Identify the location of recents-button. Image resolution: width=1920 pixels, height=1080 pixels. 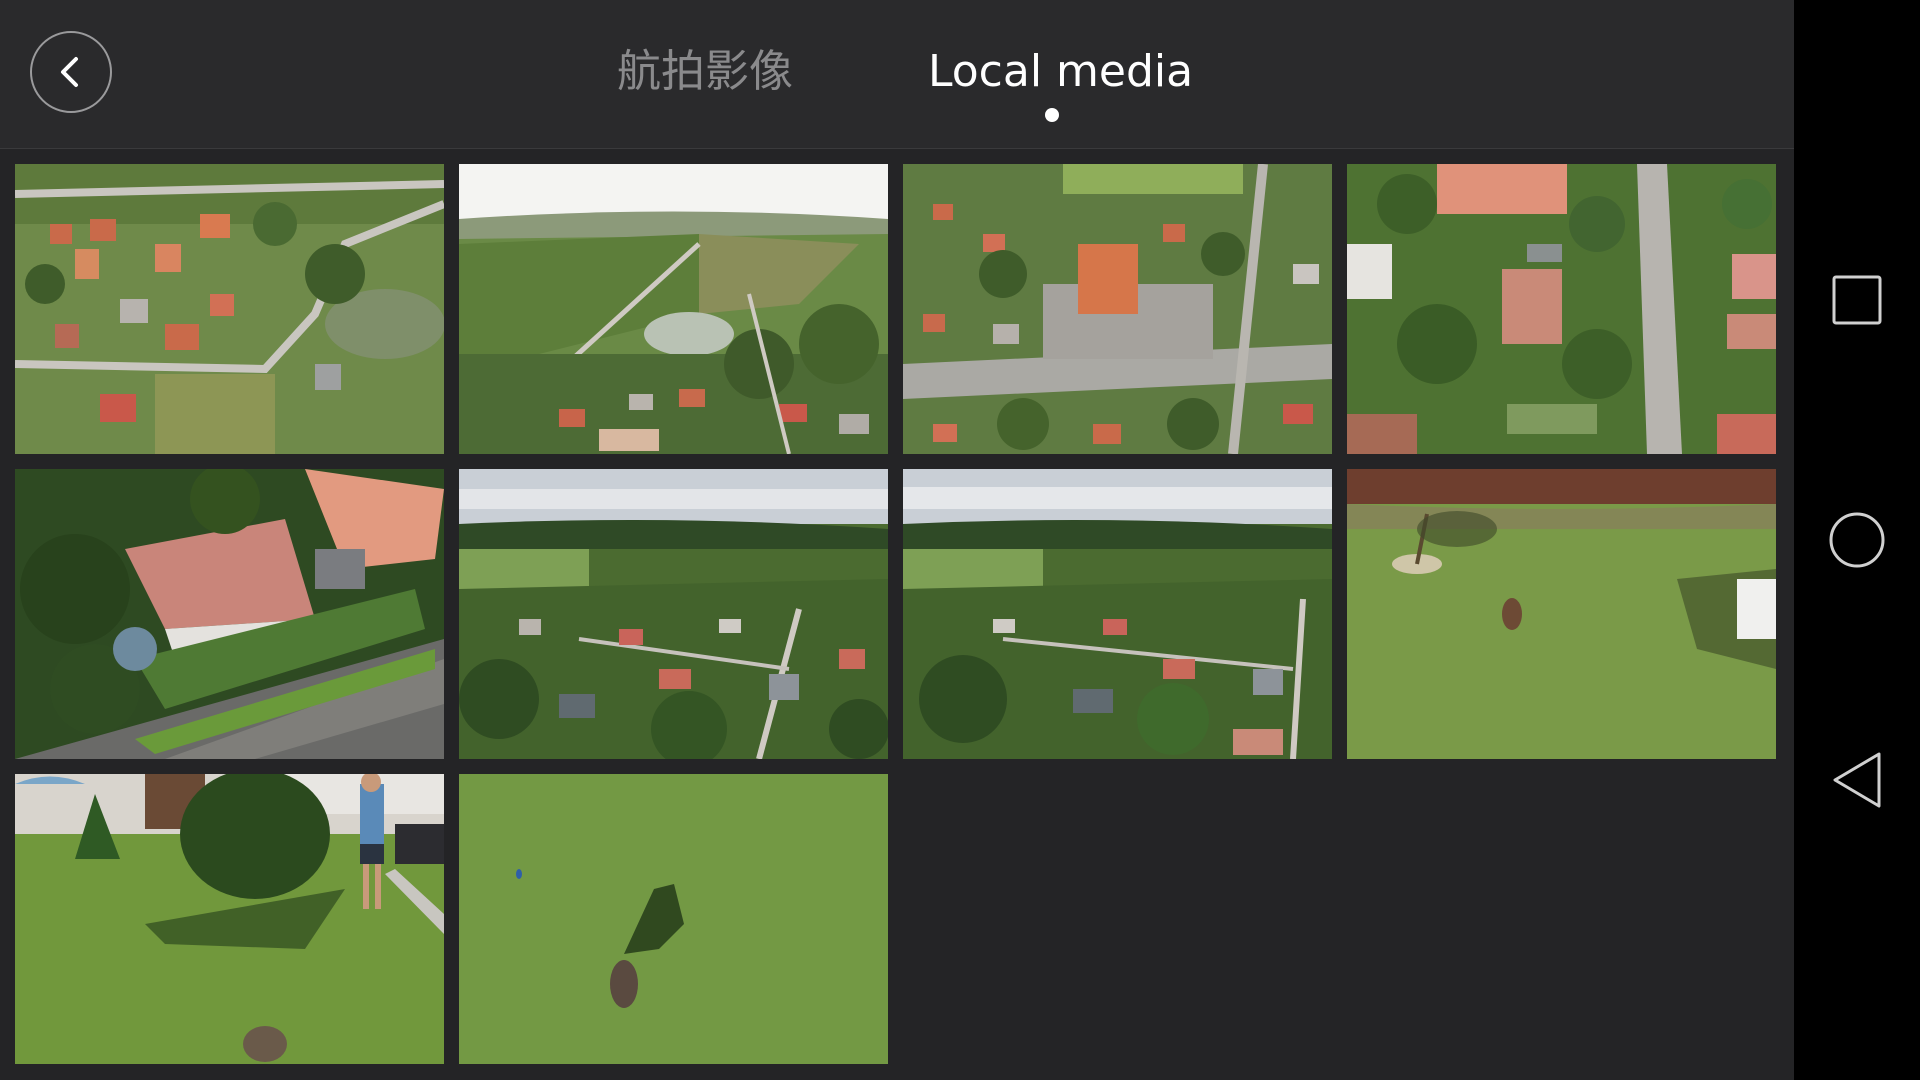
(1857, 300).